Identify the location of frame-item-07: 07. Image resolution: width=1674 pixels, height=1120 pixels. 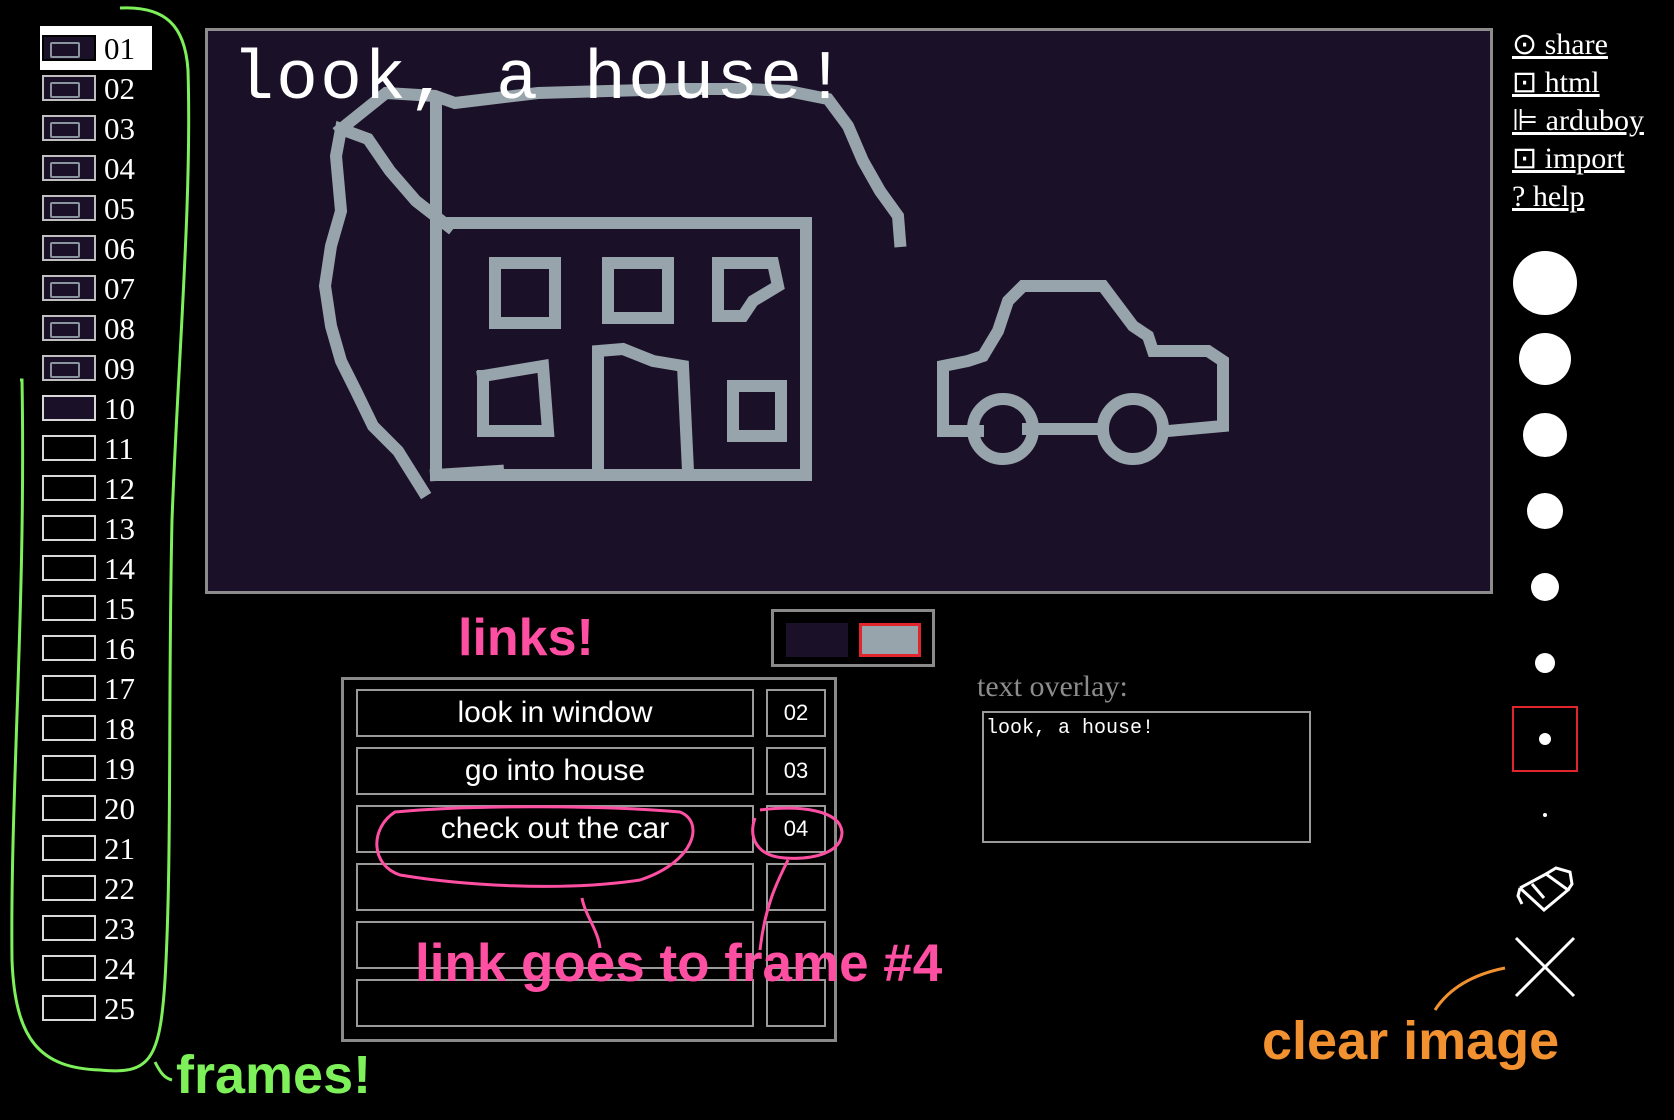
(96, 288).